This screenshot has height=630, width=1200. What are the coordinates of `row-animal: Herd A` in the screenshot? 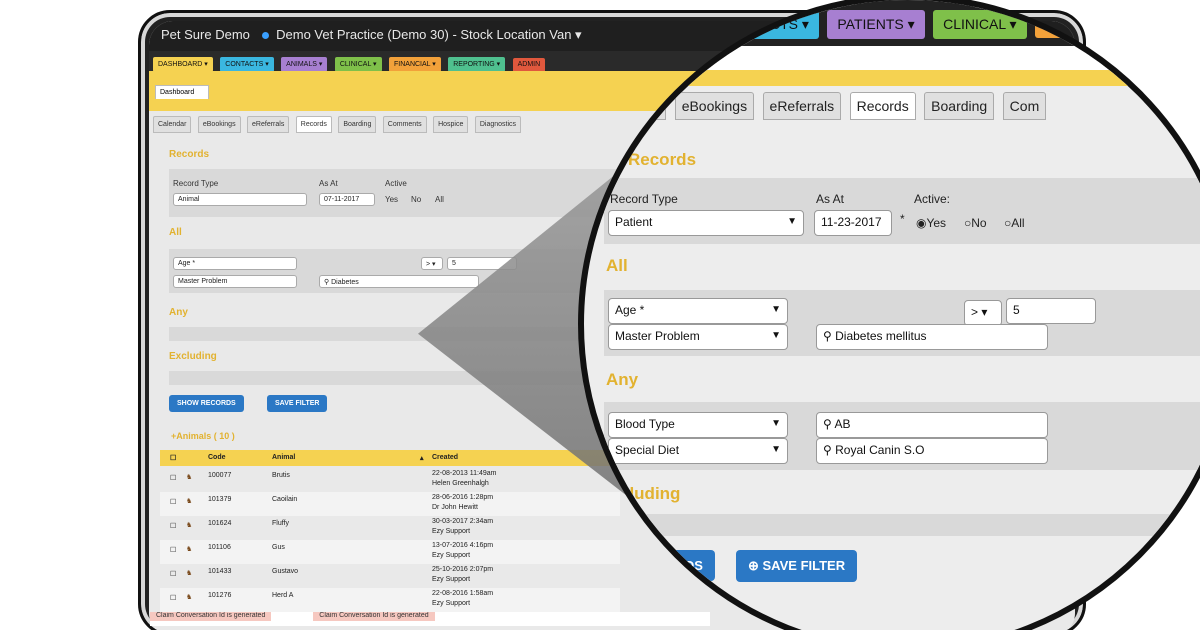 It's located at (282, 595).